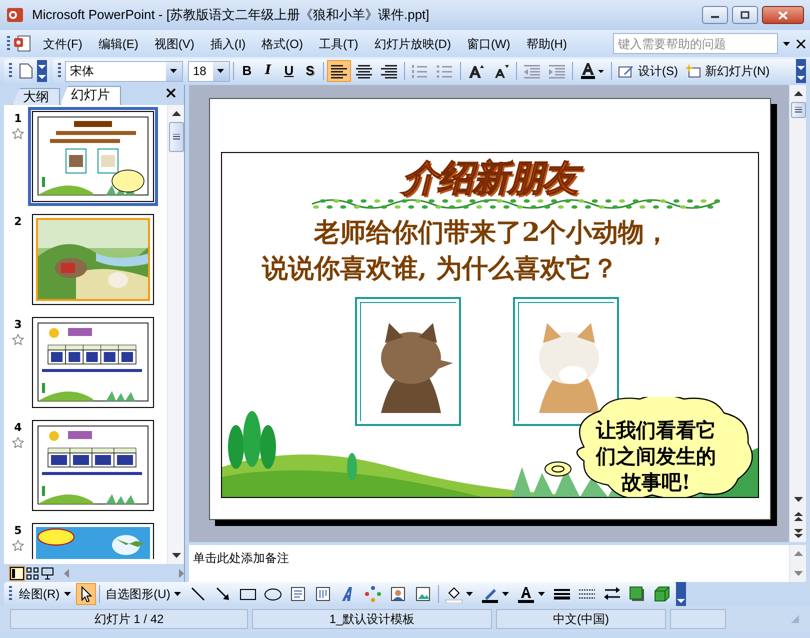 The width and height of the screenshot is (810, 638). I want to click on menu-item: 插入(I), so click(228, 43).